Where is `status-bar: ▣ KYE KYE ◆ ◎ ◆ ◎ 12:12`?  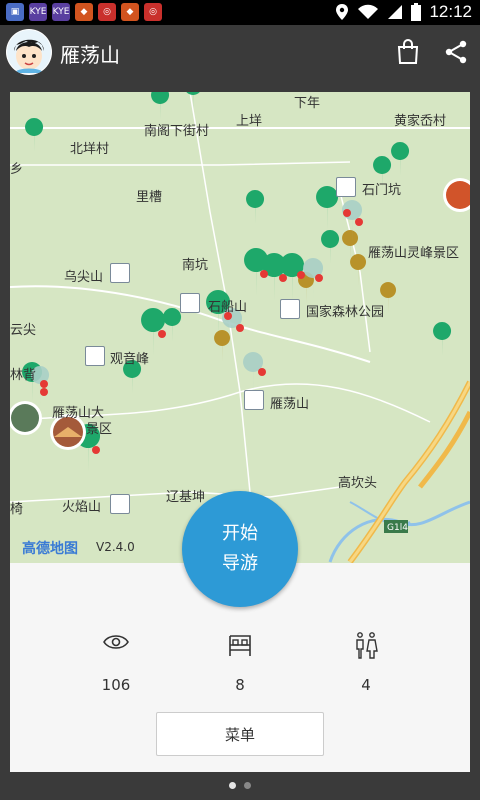 status-bar: ▣ KYE KYE ◆ ◎ ◆ ◎ 12:12 is located at coordinates (240, 12).